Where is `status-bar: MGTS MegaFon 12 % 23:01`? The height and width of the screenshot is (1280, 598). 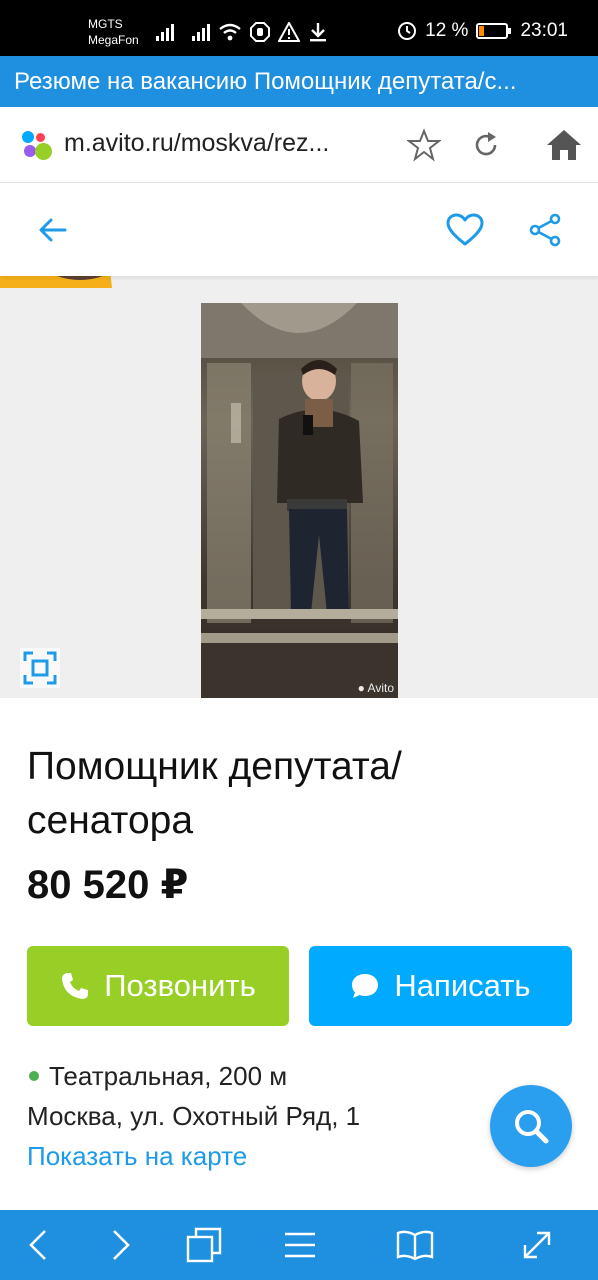 status-bar: MGTS MegaFon 12 % 23:01 is located at coordinates (299, 28).